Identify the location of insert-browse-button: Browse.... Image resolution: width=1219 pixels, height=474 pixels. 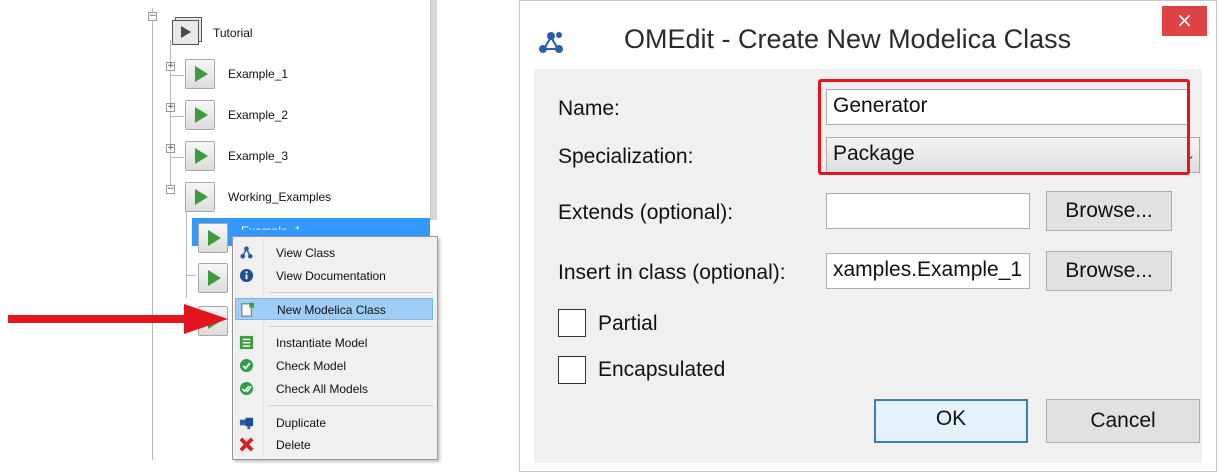
(1109, 271).